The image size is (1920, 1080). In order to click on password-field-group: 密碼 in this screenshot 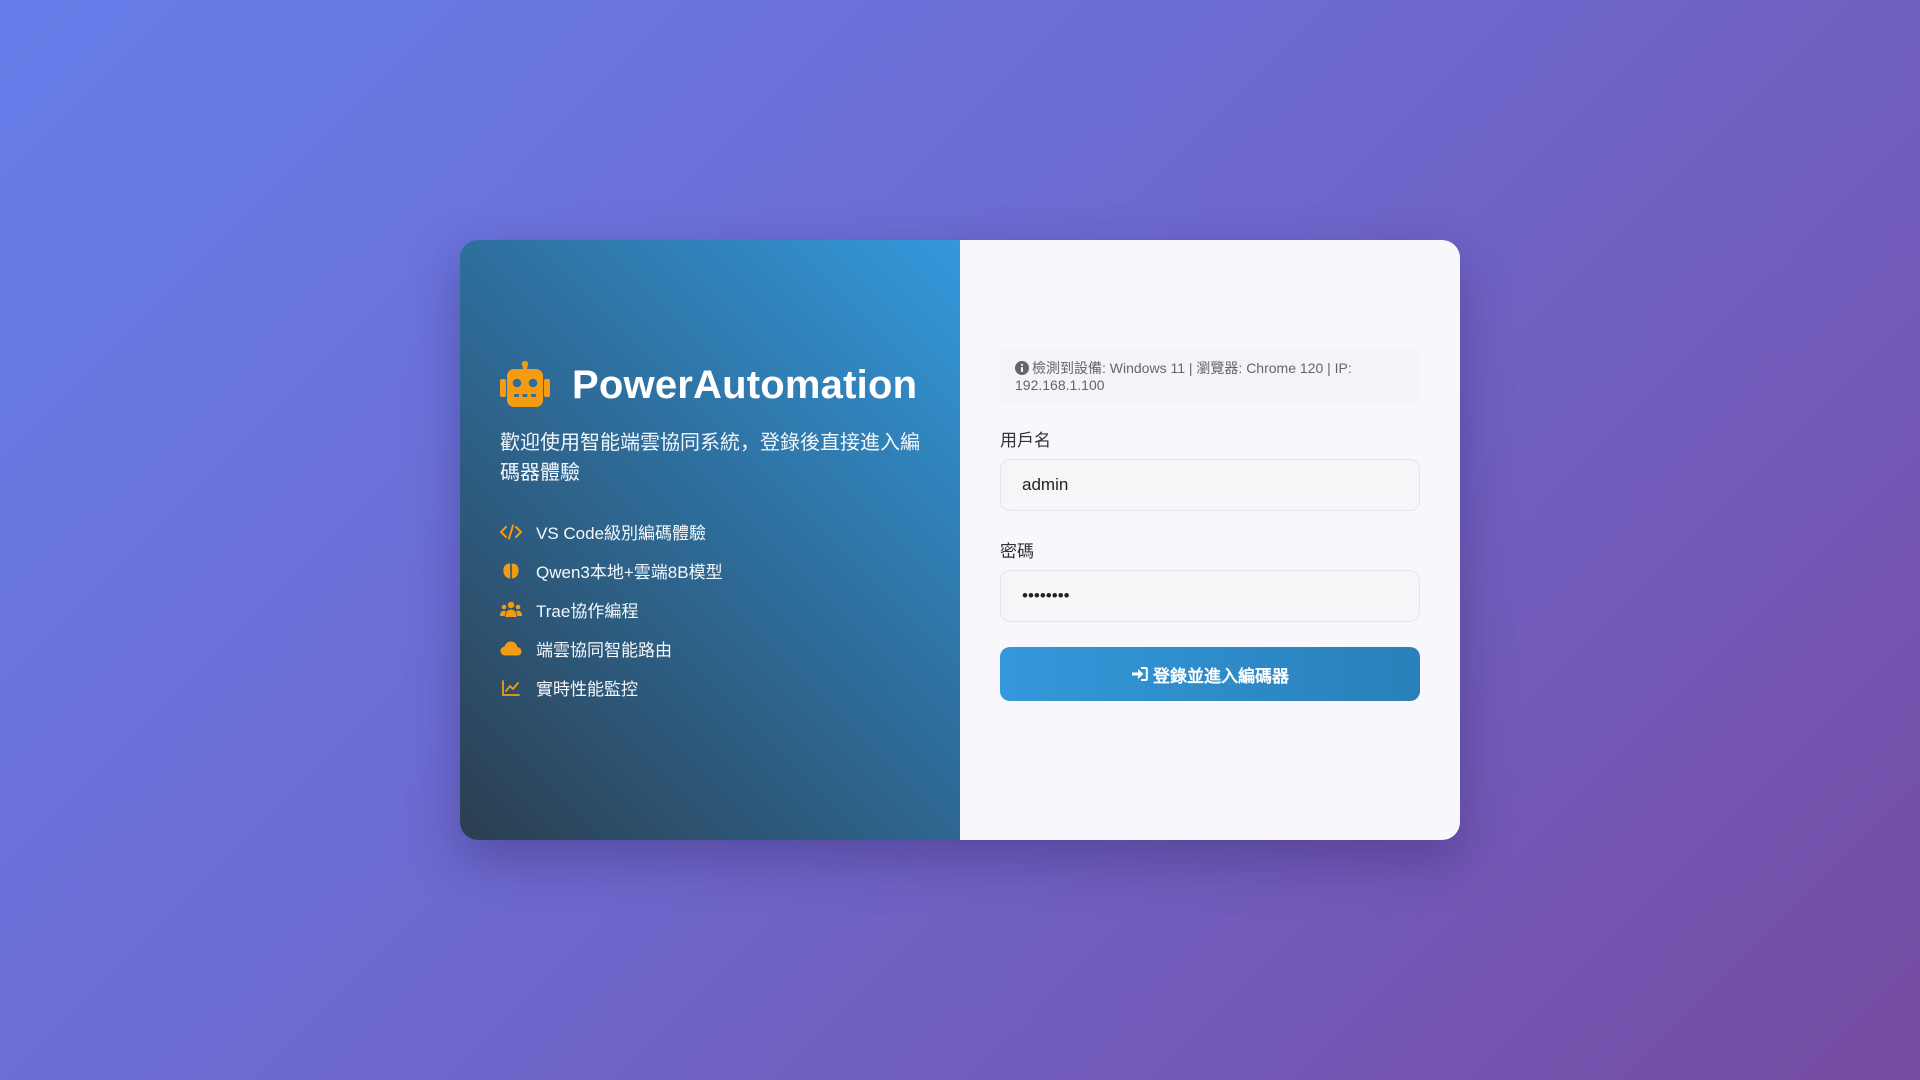, I will do `click(1210, 579)`.